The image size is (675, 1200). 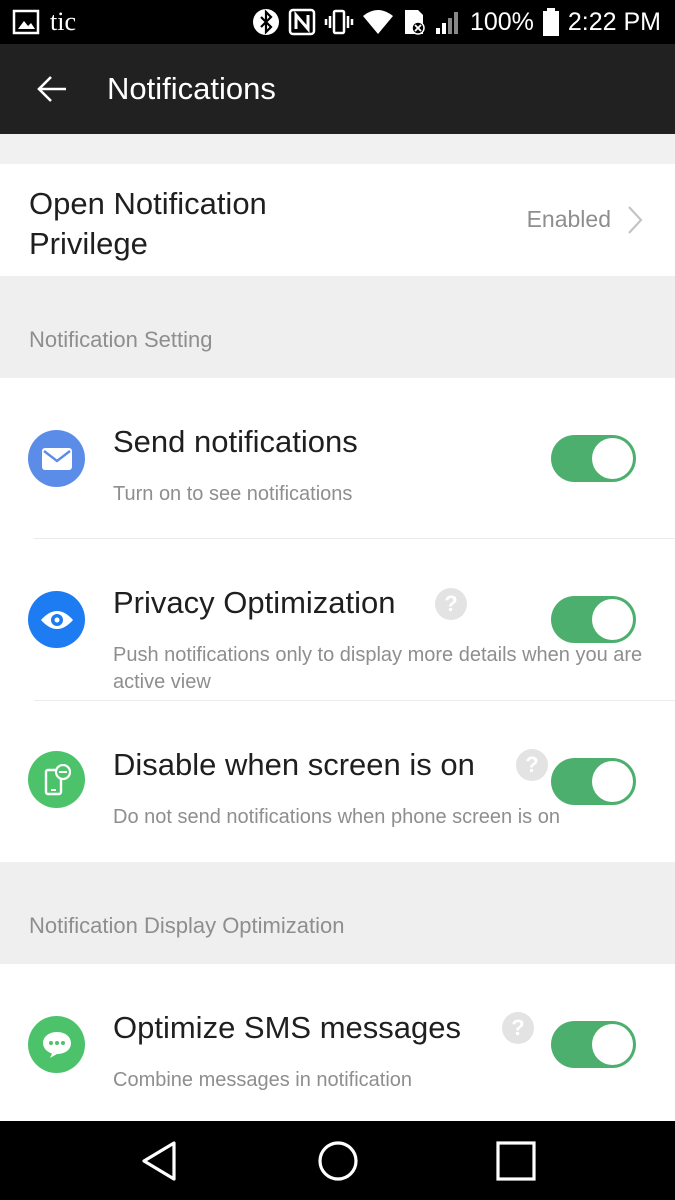 I want to click on status-time: 2:22 PM, so click(x=614, y=21).